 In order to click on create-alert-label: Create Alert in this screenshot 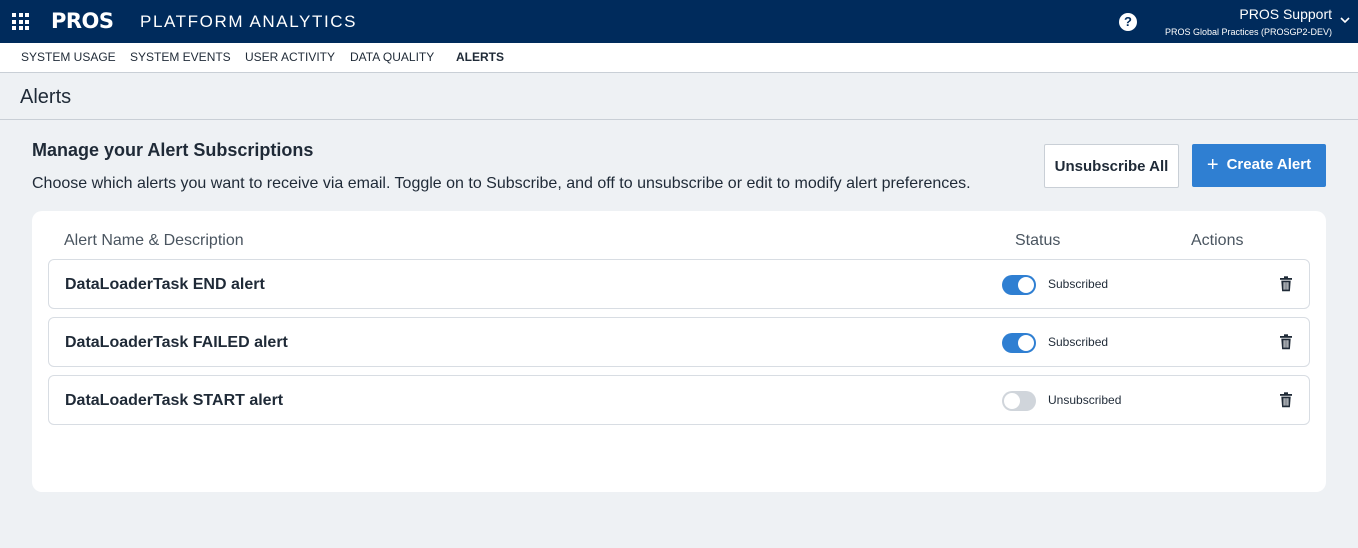, I will do `click(1269, 164)`.